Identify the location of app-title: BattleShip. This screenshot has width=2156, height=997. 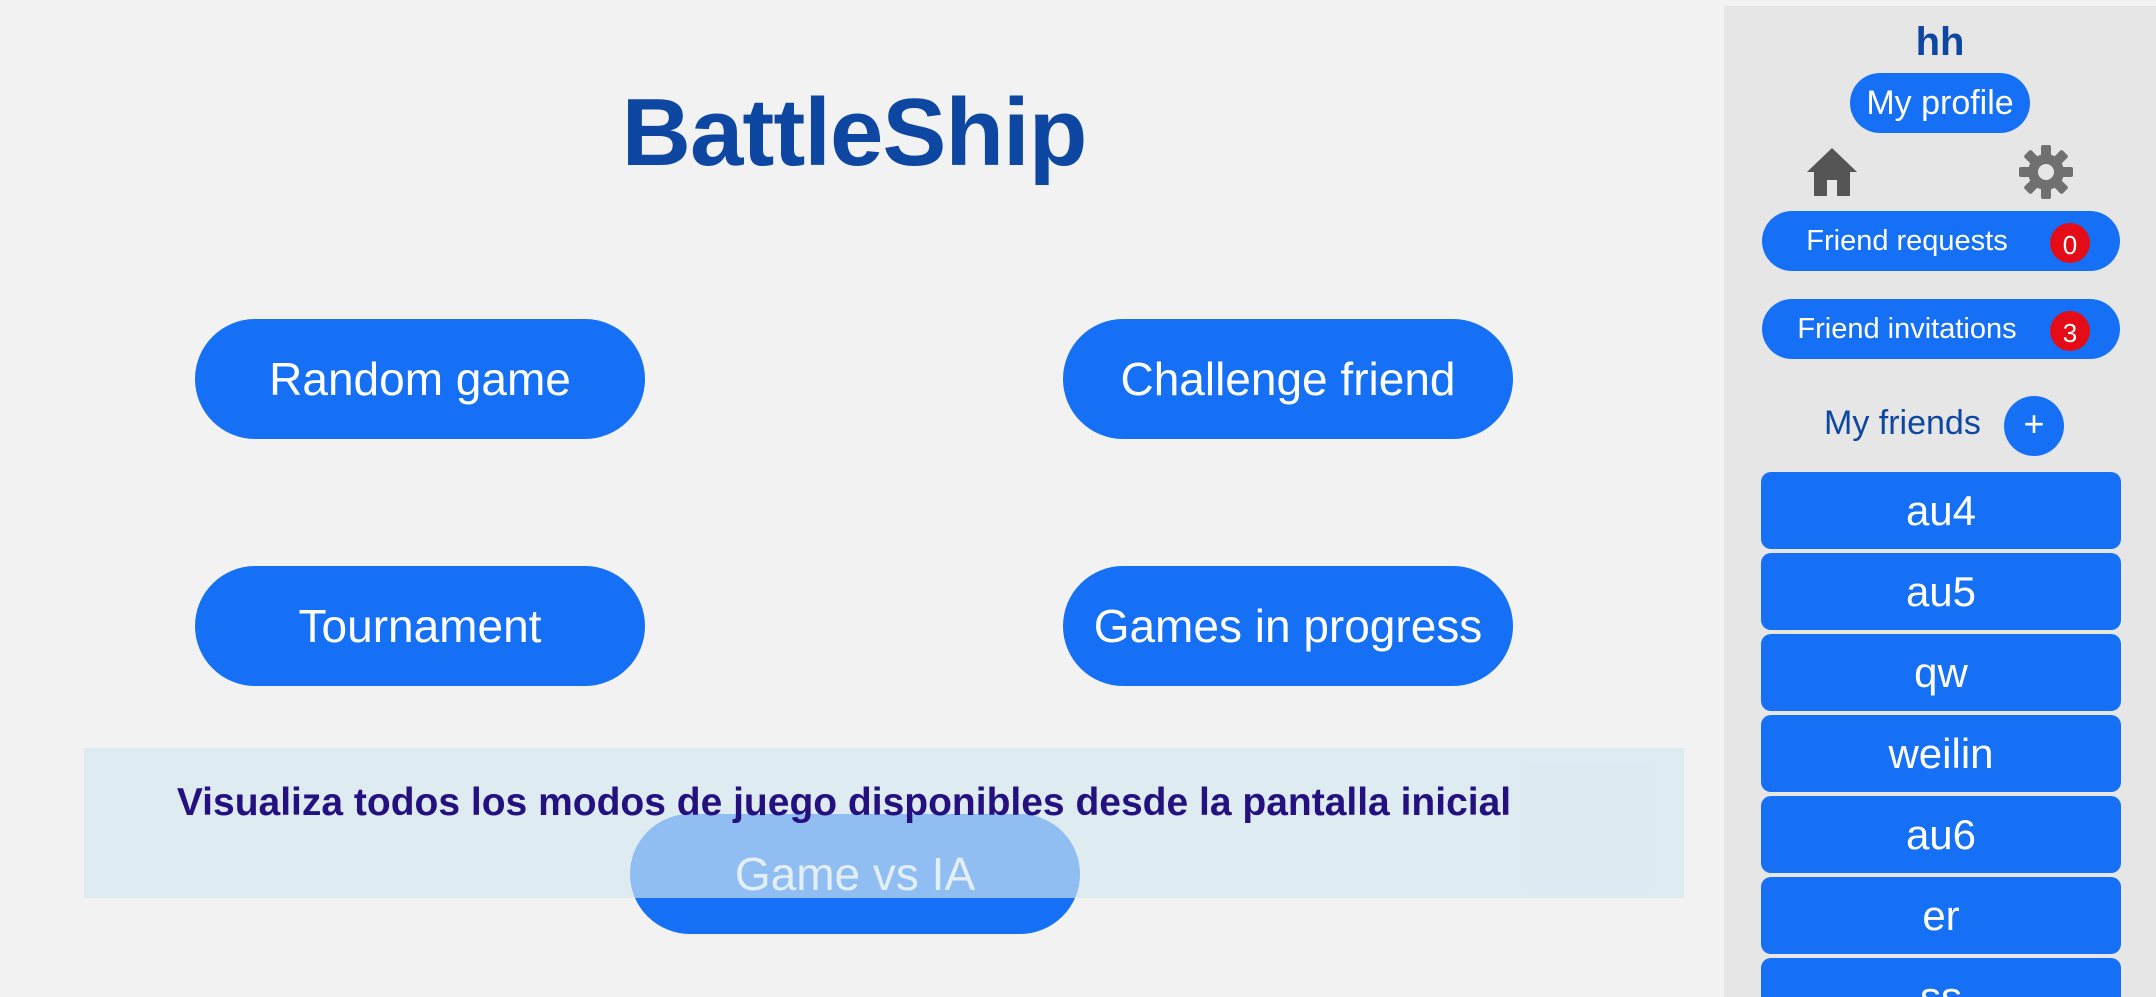
(854, 132).